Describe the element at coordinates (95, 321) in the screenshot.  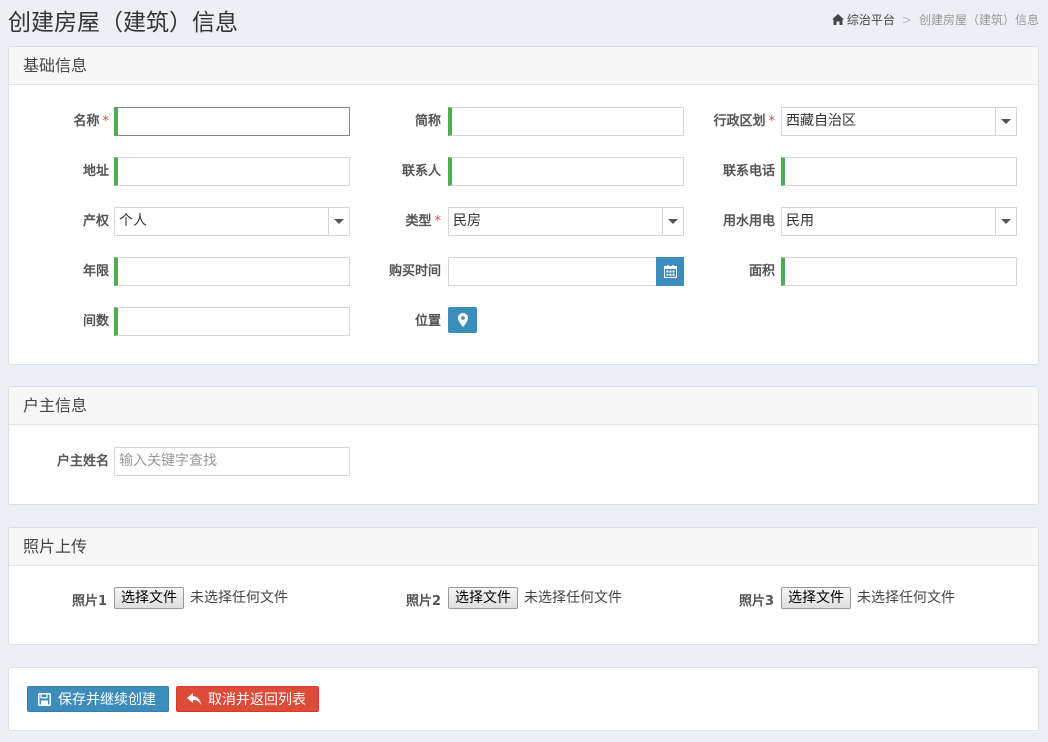
I see `rooms-label: 间数` at that location.